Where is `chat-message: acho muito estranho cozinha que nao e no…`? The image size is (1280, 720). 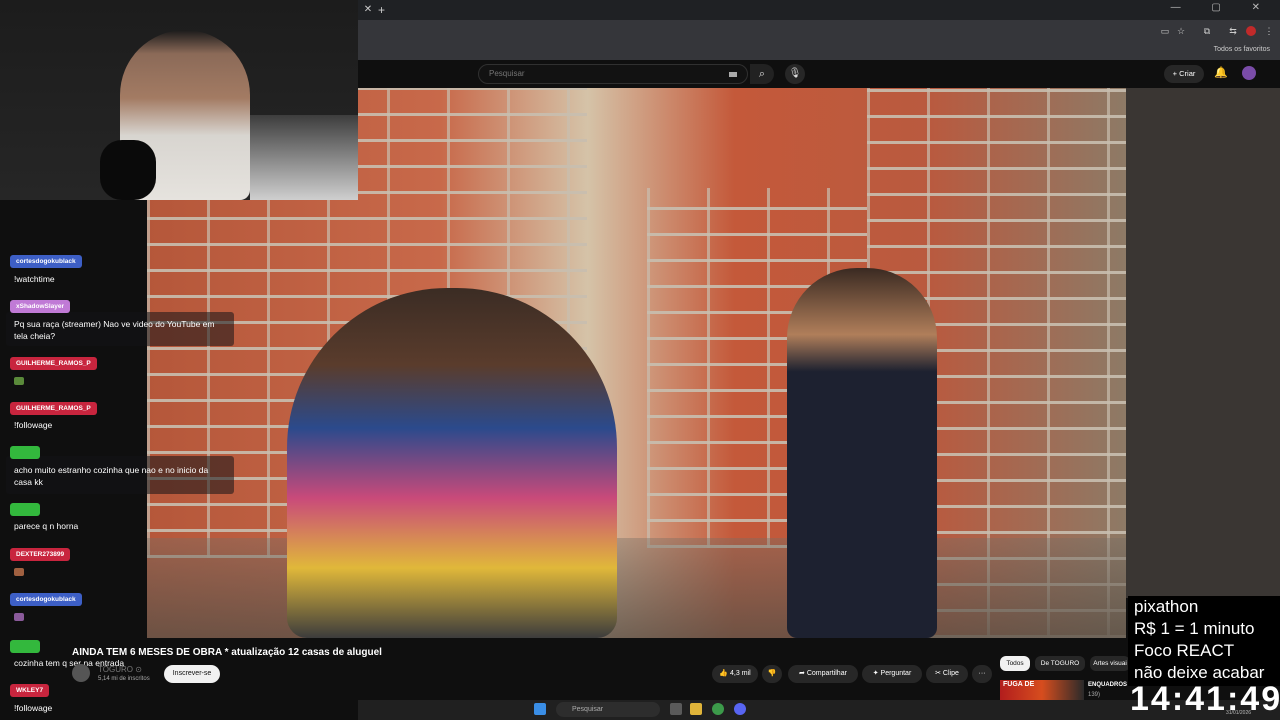
chat-message: acho muito estranho cozinha que nao e no… is located at coordinates (111, 476).